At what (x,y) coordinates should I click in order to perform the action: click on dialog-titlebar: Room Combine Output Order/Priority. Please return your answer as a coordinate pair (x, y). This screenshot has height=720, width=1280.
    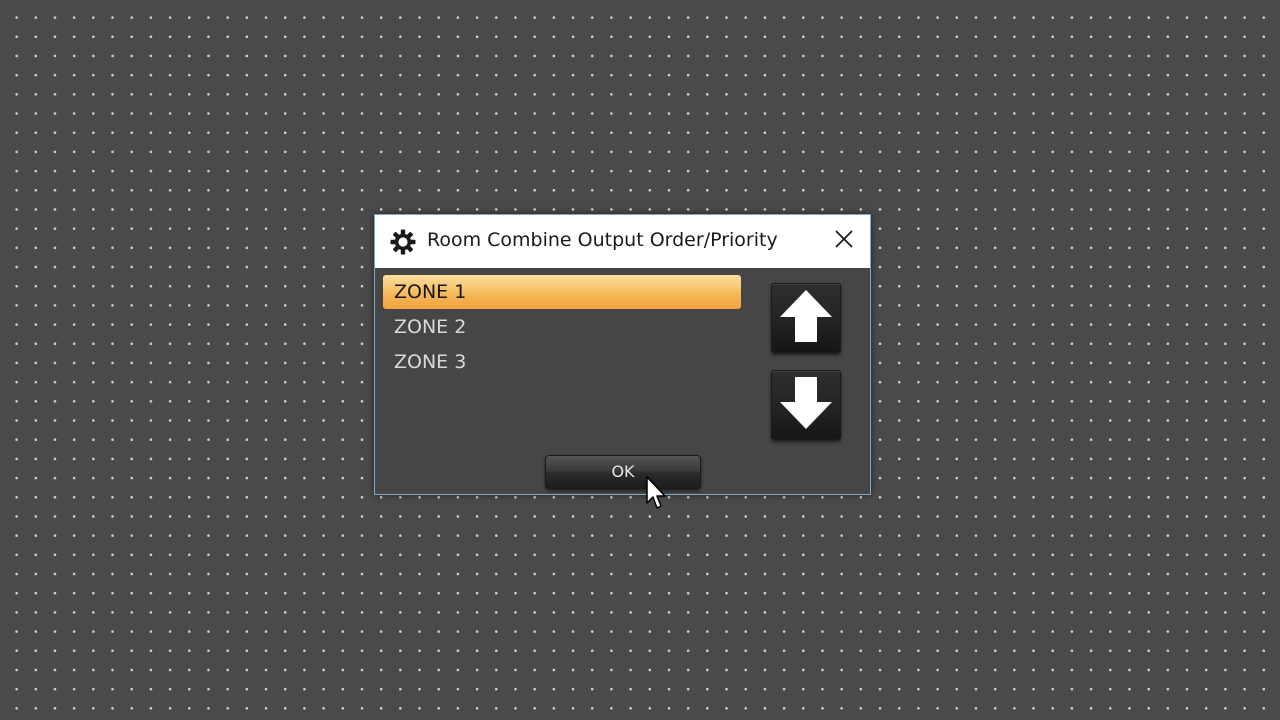
    Looking at the image, I should click on (622, 241).